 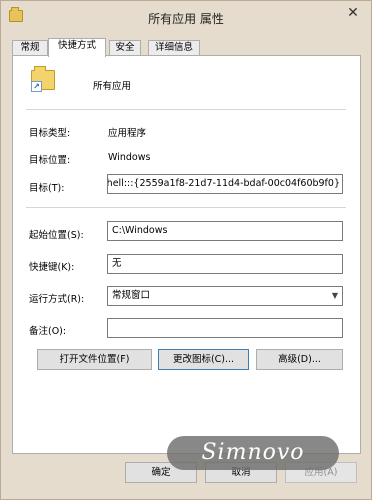 I want to click on open-file-location-button: 打开文件位置(F), so click(x=94, y=359).